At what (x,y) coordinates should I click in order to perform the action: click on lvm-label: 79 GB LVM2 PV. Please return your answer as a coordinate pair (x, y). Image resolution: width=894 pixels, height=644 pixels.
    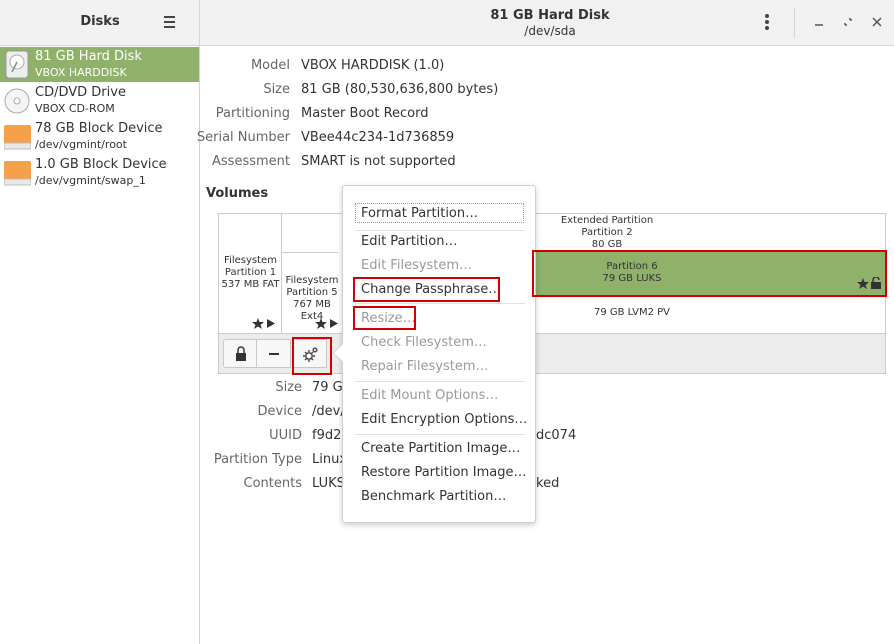
    Looking at the image, I should click on (632, 312).